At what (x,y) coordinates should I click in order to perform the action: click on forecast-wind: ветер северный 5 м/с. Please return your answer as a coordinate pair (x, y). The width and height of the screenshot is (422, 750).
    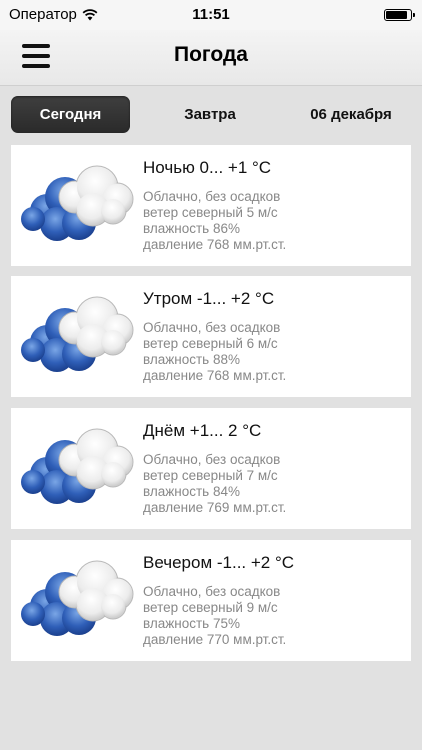
    Looking at the image, I should click on (210, 212).